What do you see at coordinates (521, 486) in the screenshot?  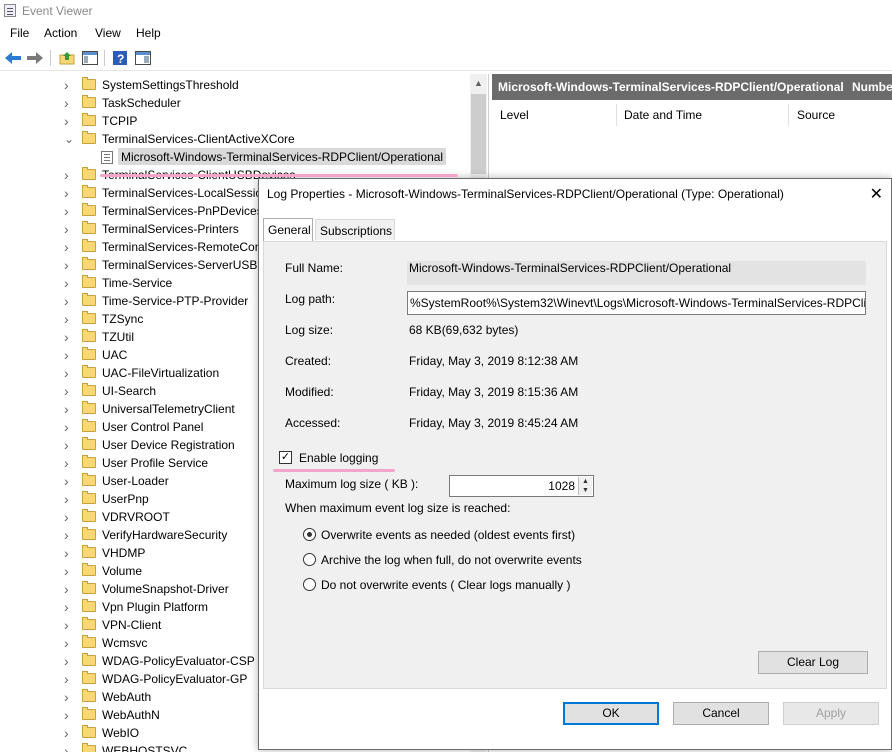 I see `max-size-stepper: 1028 ▲ ▼` at bounding box center [521, 486].